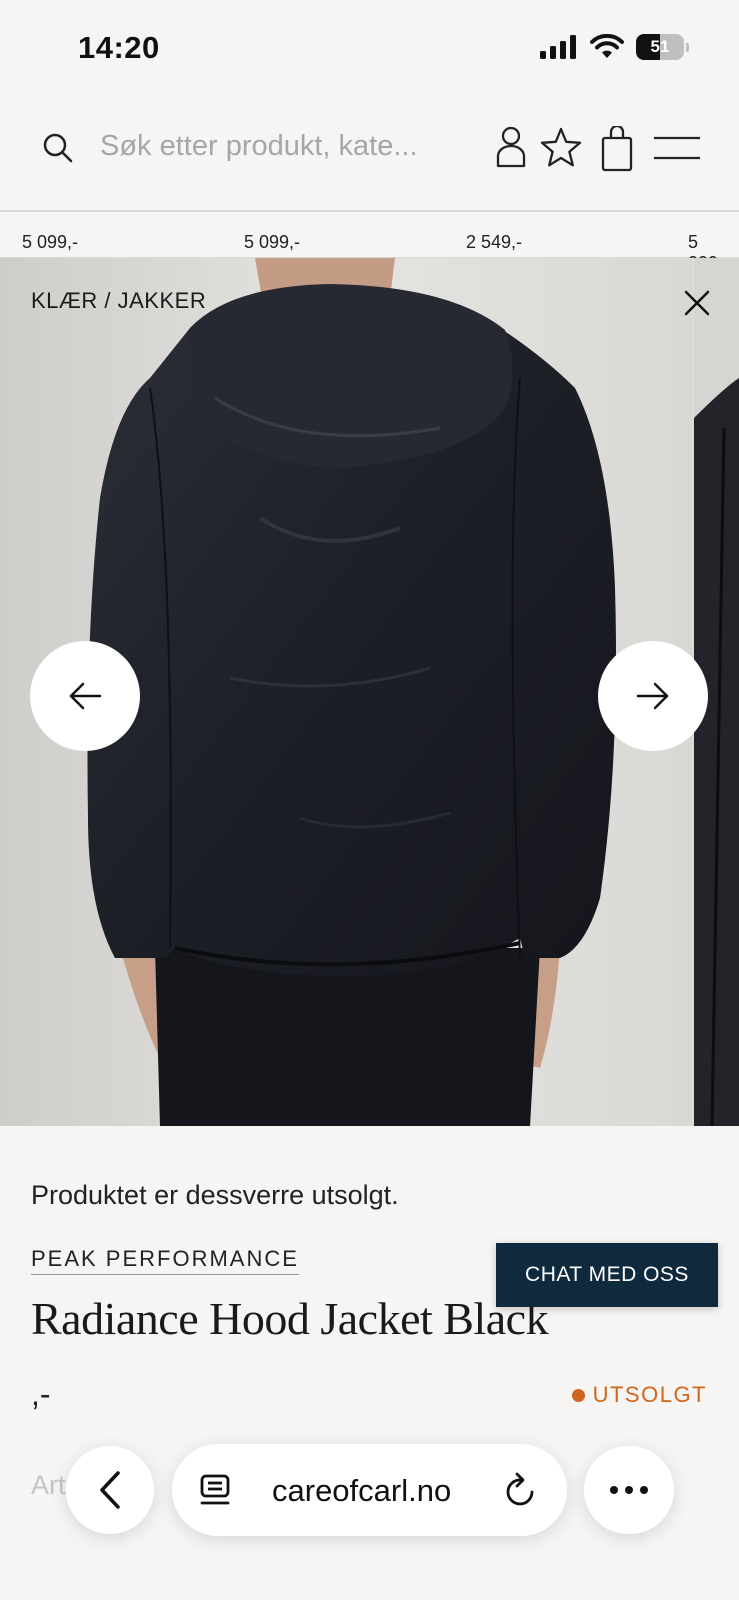  Describe the element at coordinates (58, 148) in the screenshot. I see `search-icon` at that location.